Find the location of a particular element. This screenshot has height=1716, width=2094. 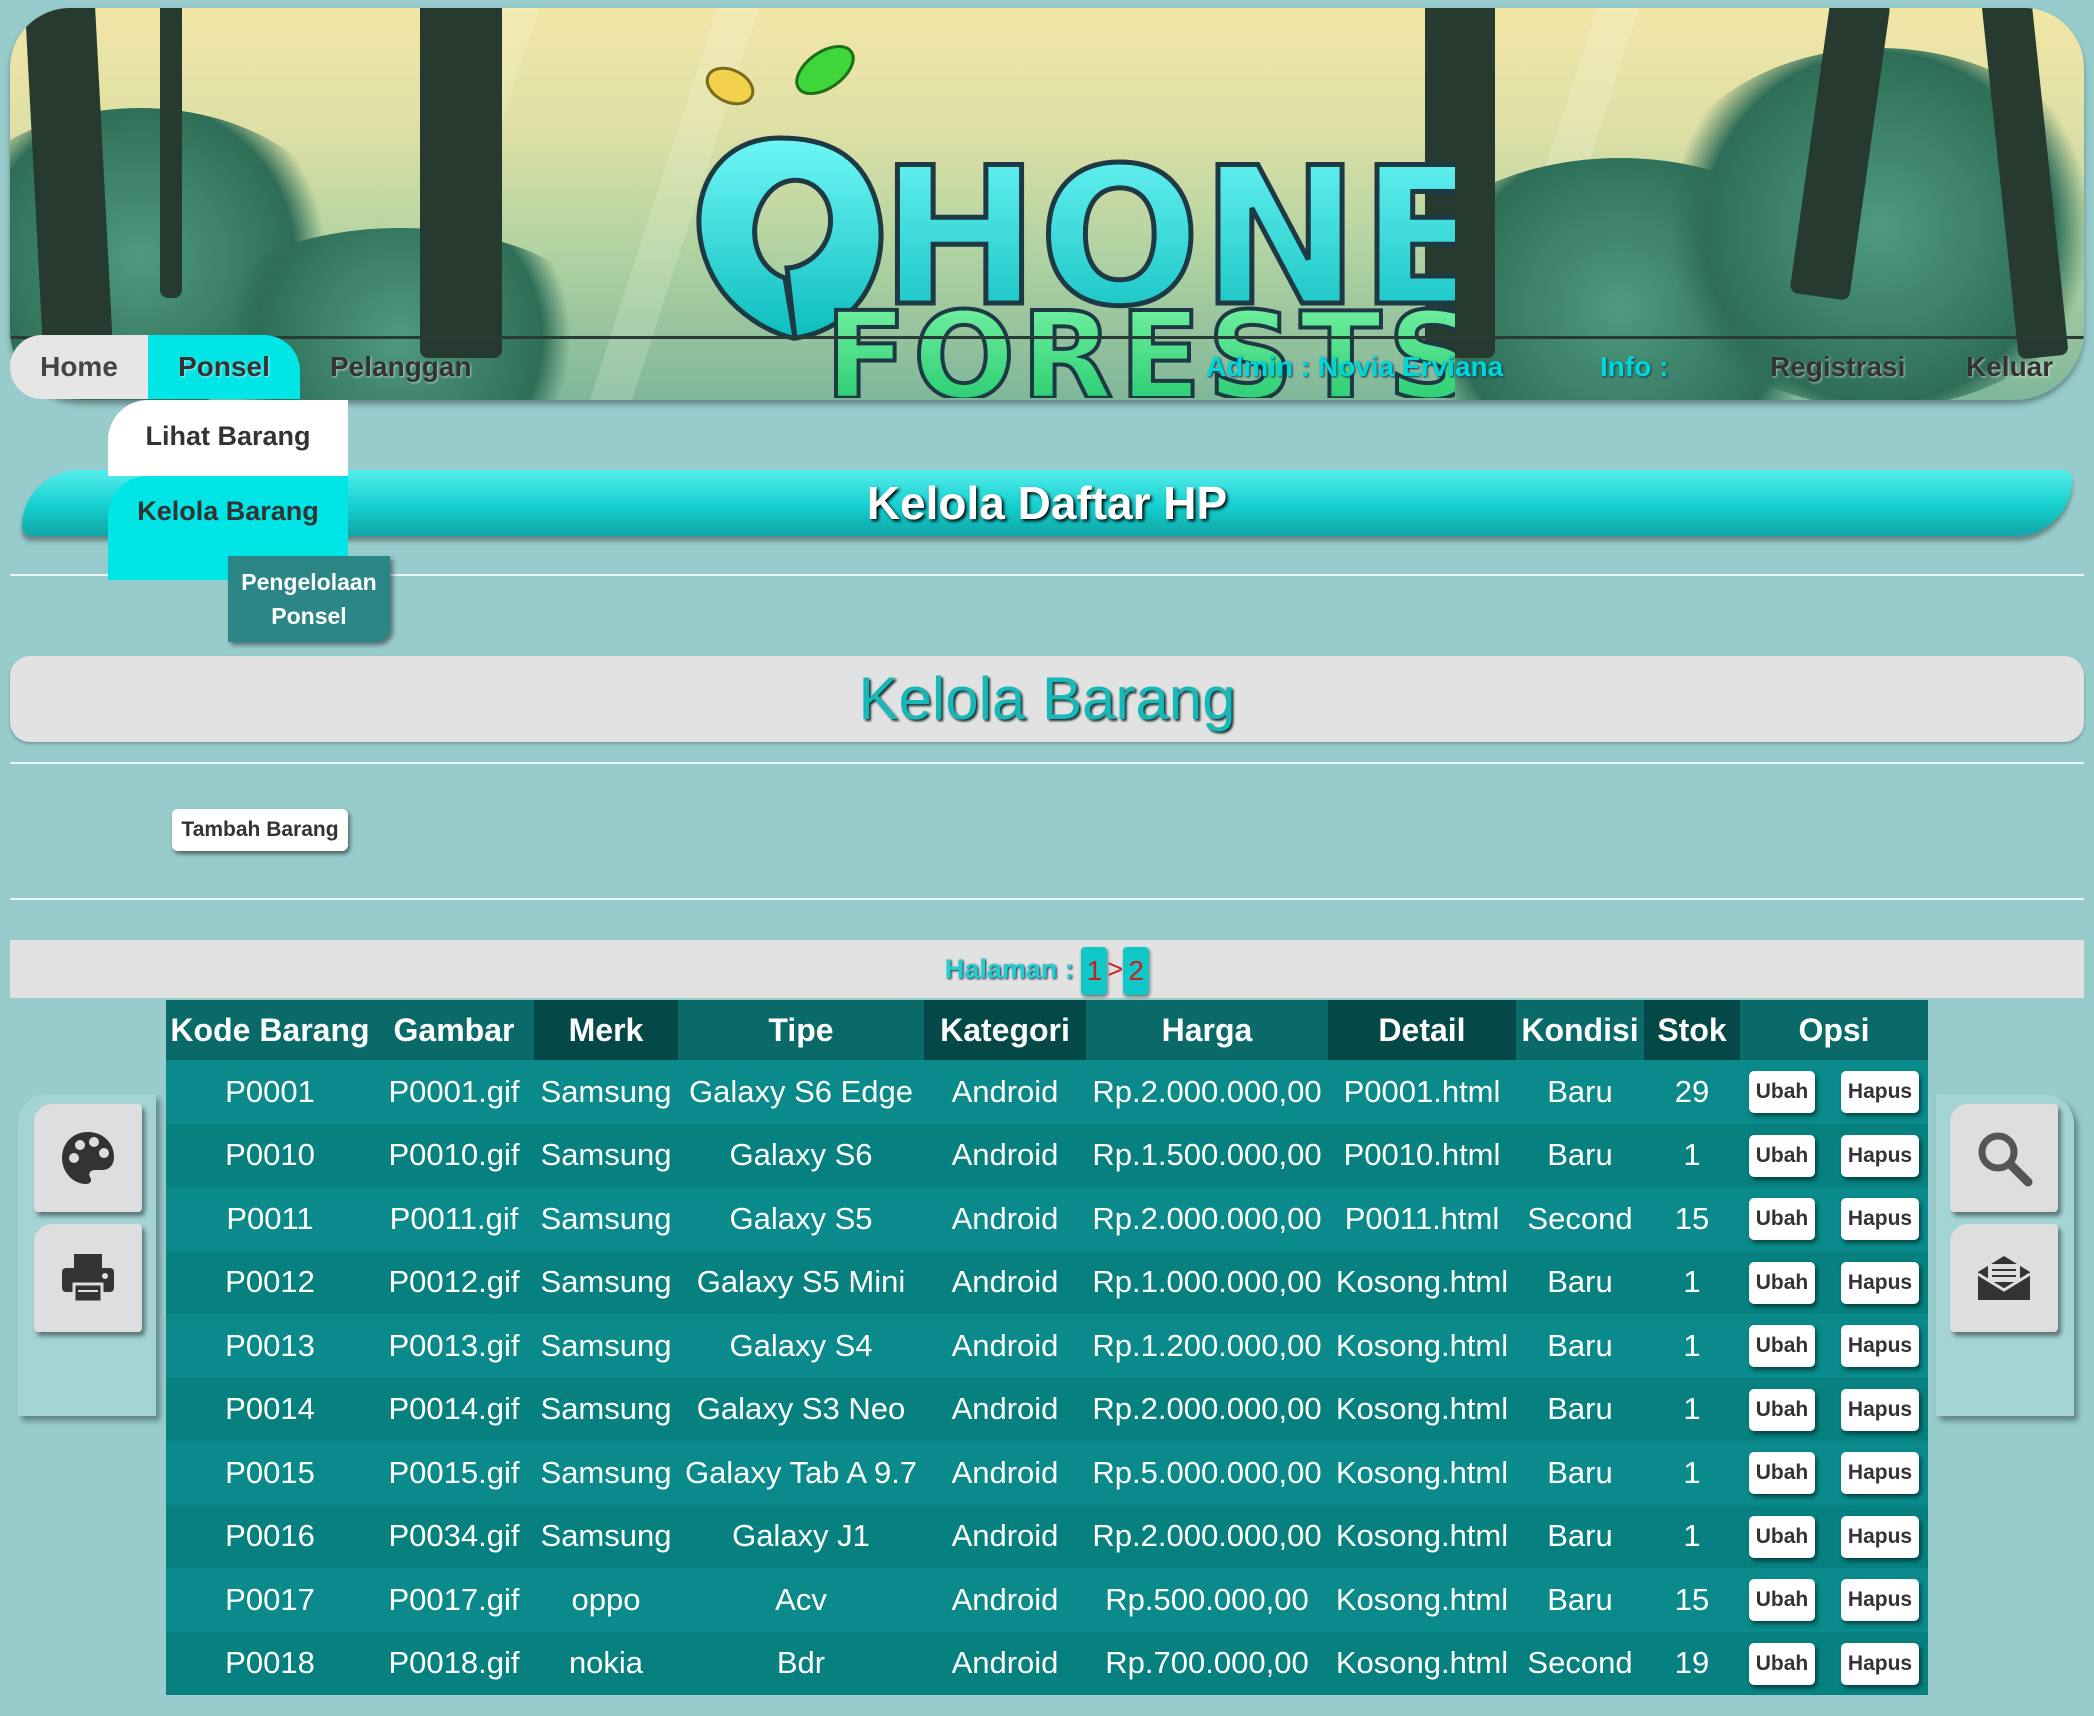

cell-gambar: P0015.gif is located at coordinates (454, 1473).